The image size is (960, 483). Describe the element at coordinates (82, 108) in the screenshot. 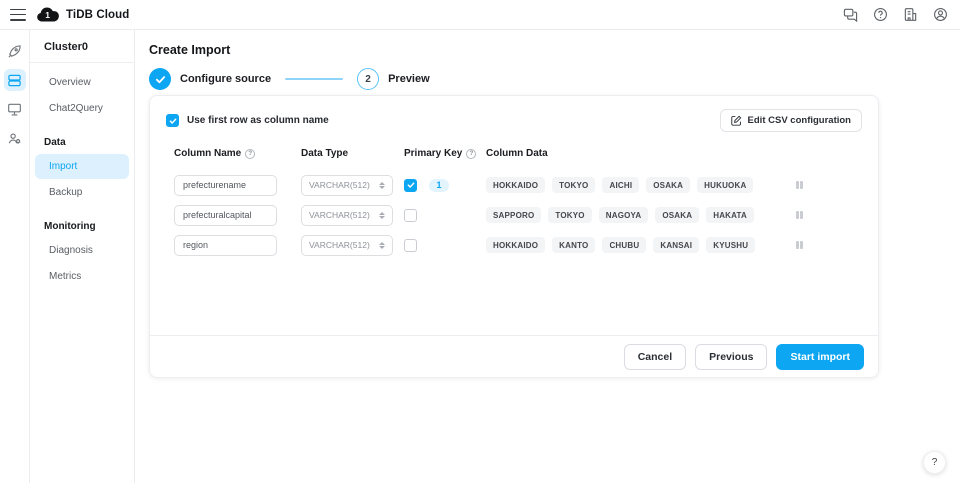

I see `sidebar-item-chat2query: Chat2Query` at that location.